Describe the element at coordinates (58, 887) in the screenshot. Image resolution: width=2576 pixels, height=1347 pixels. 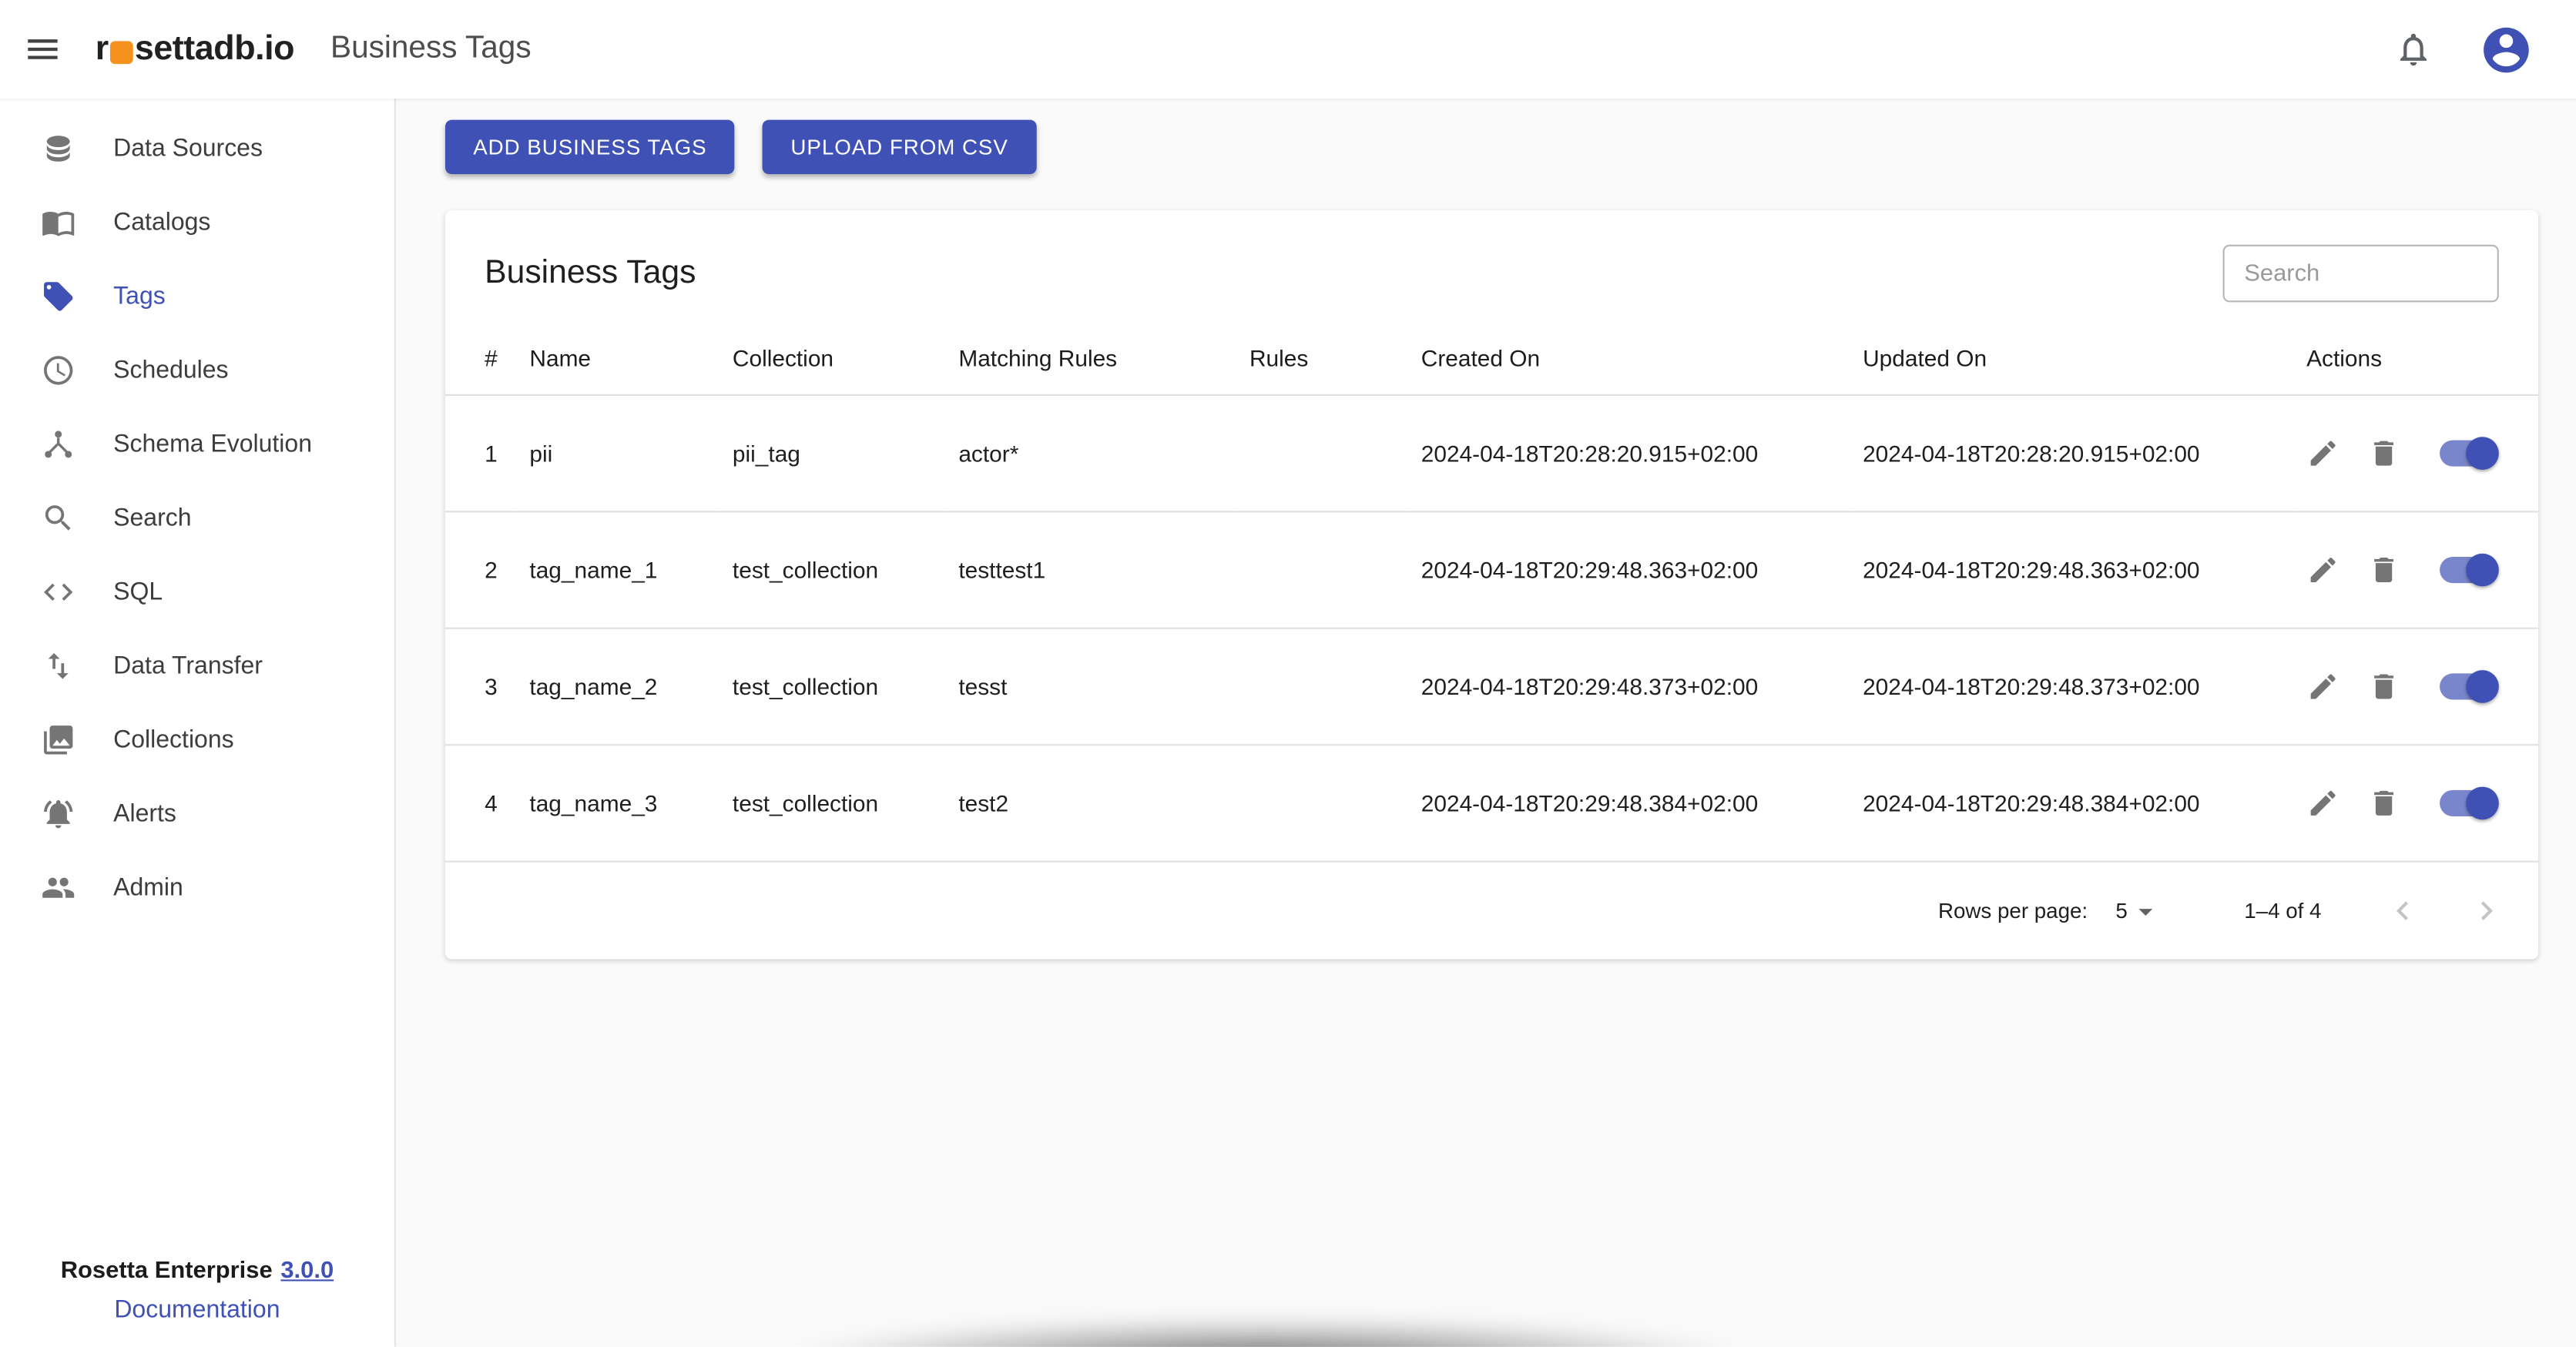
I see `admin-icon` at that location.